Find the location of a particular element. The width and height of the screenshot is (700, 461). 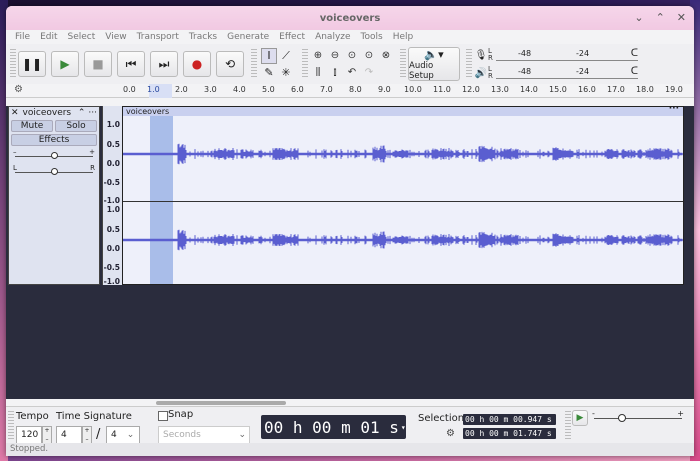

selection-settings-icon: ⚙ is located at coordinates (450, 433).